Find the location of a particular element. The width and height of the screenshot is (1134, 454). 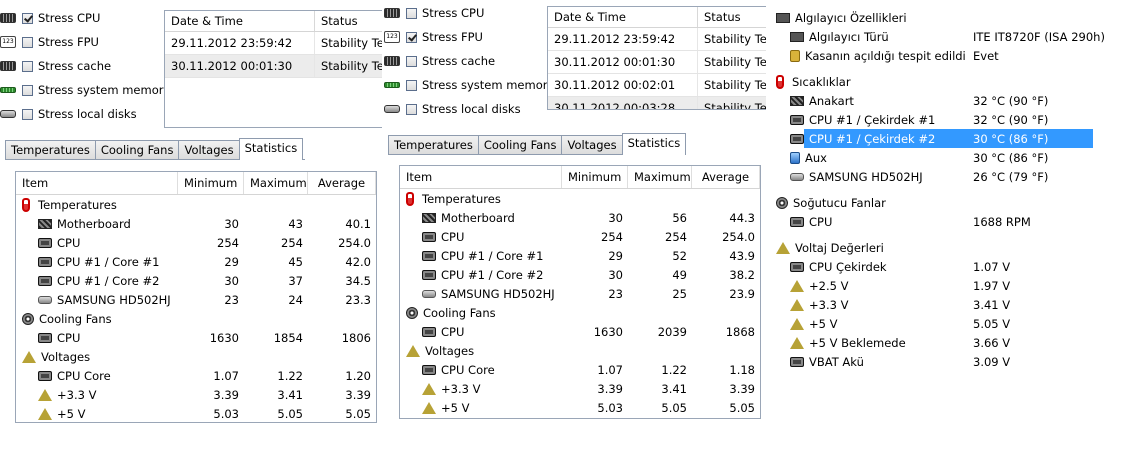

statistics-item-name: Temperatures is located at coordinates (461, 198).